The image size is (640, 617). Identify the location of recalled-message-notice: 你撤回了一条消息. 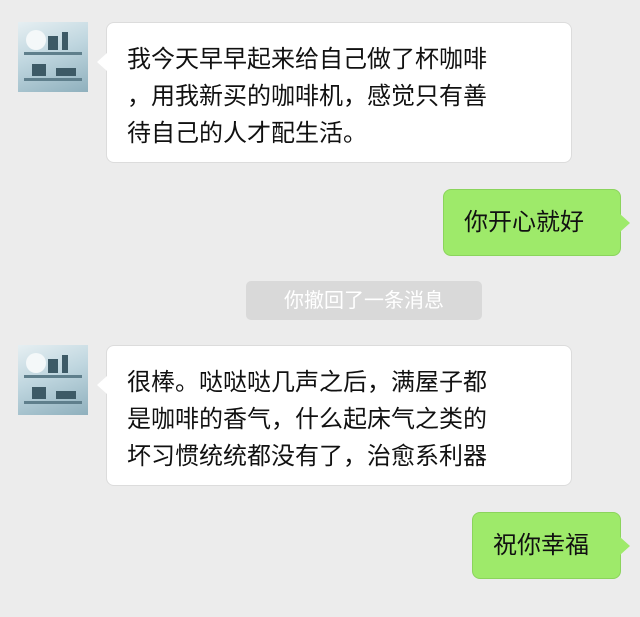
(364, 300).